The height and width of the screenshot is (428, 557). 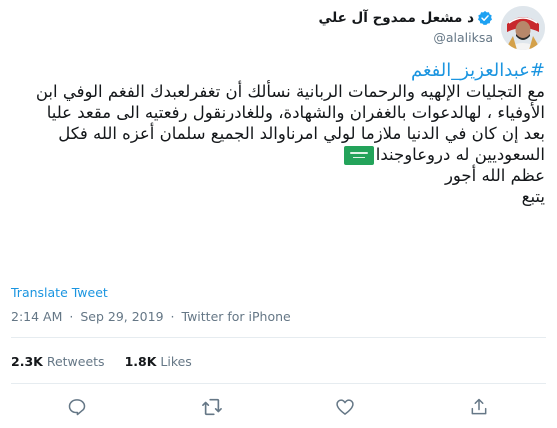 What do you see at coordinates (121, 316) in the screenshot?
I see `tweet-date: Sep 29, 2019` at bounding box center [121, 316].